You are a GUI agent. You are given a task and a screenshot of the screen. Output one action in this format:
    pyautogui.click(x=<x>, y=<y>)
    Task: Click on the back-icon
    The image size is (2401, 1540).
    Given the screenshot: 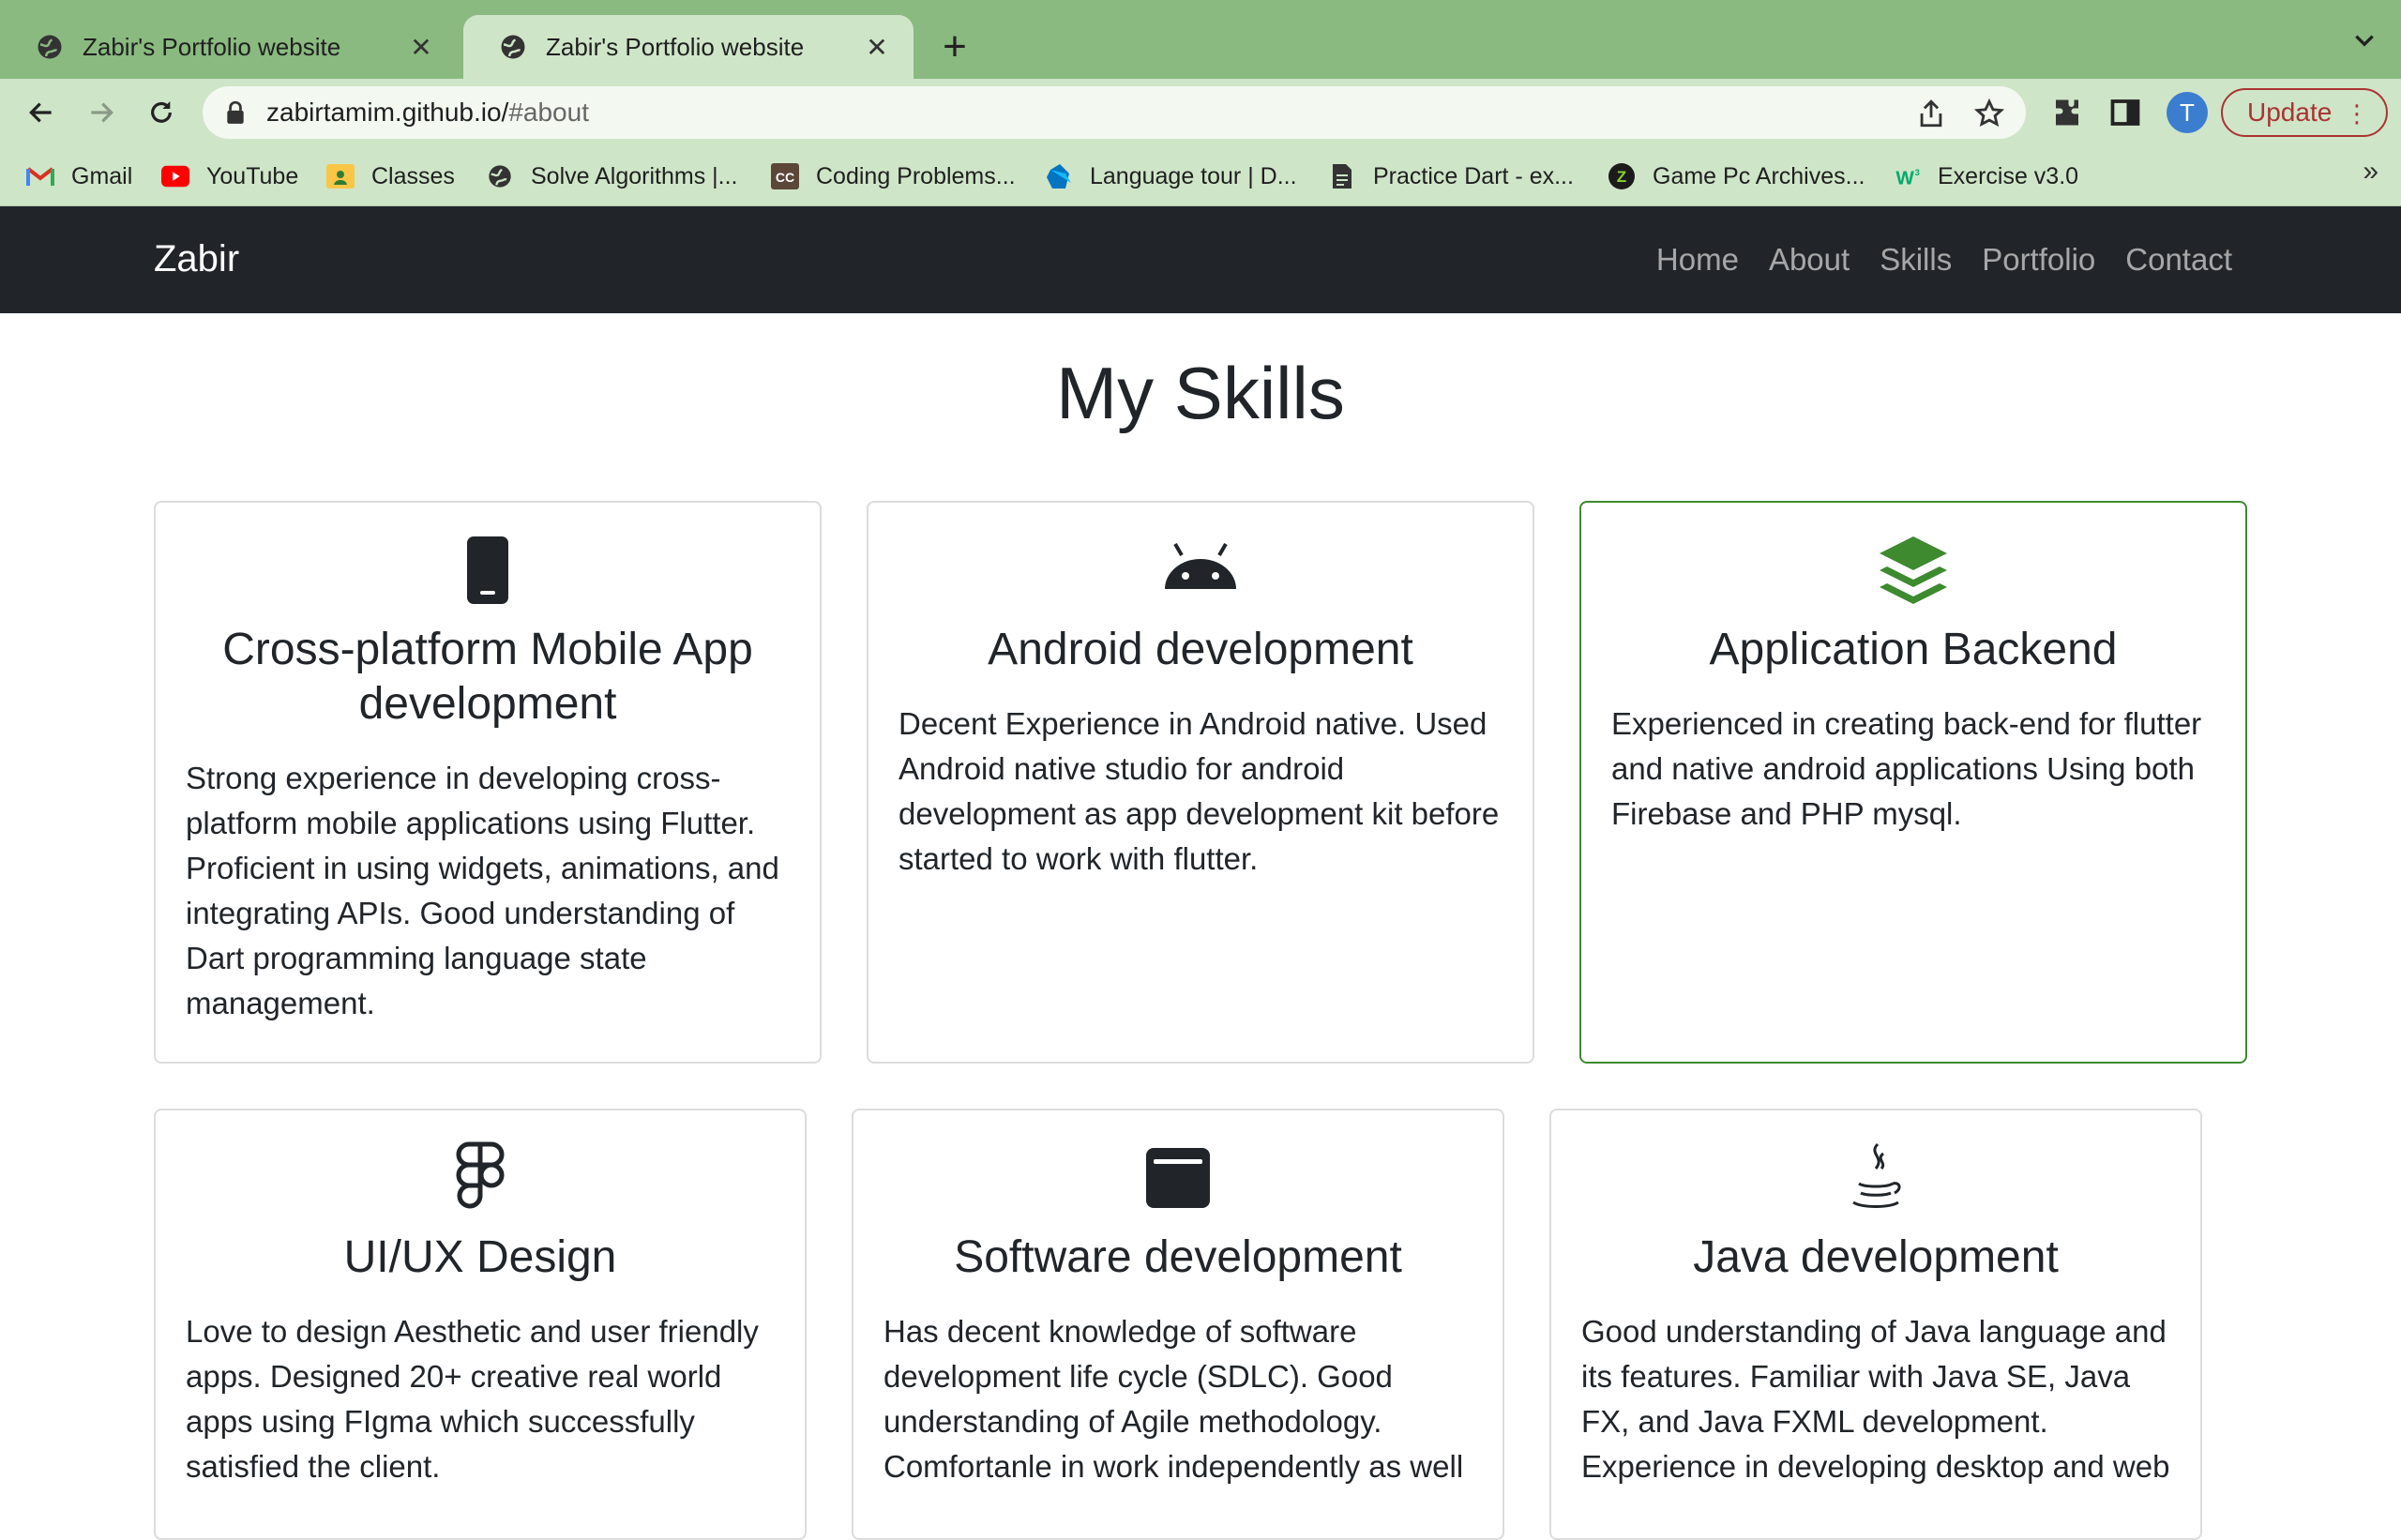 What is the action you would take?
    pyautogui.click(x=41, y=112)
    